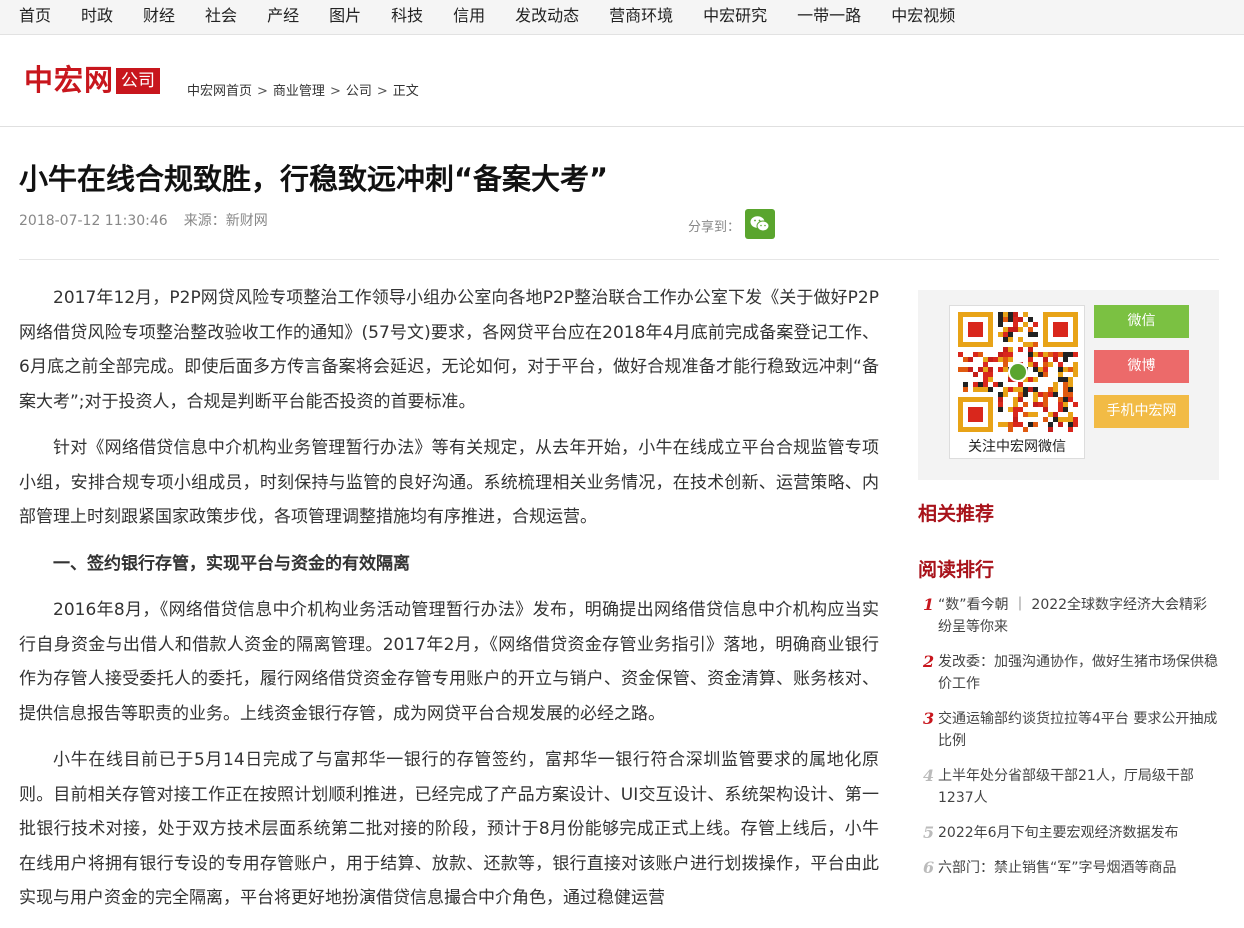  I want to click on nav-item-tech: 科技, so click(407, 16).